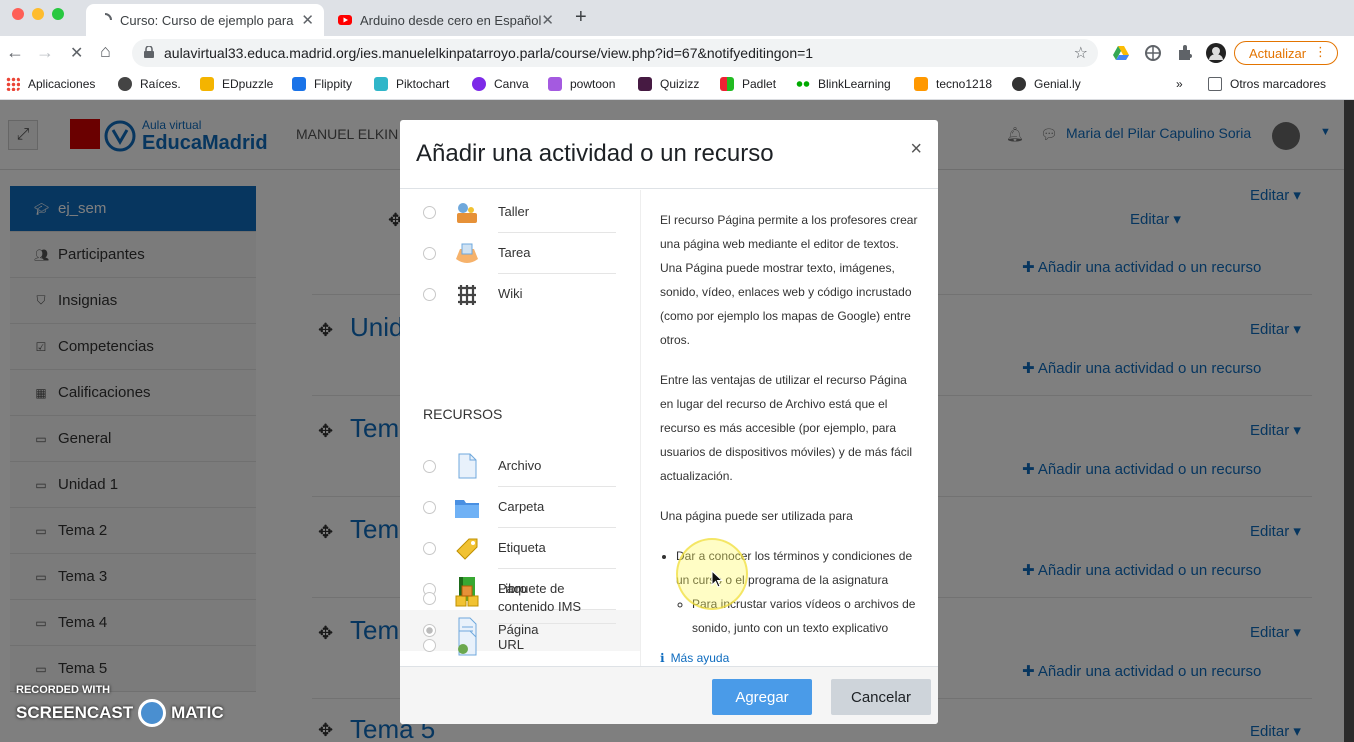 This screenshot has height=742, width=1354. I want to click on watermark-line1: RECORDED WITH, so click(63, 690).